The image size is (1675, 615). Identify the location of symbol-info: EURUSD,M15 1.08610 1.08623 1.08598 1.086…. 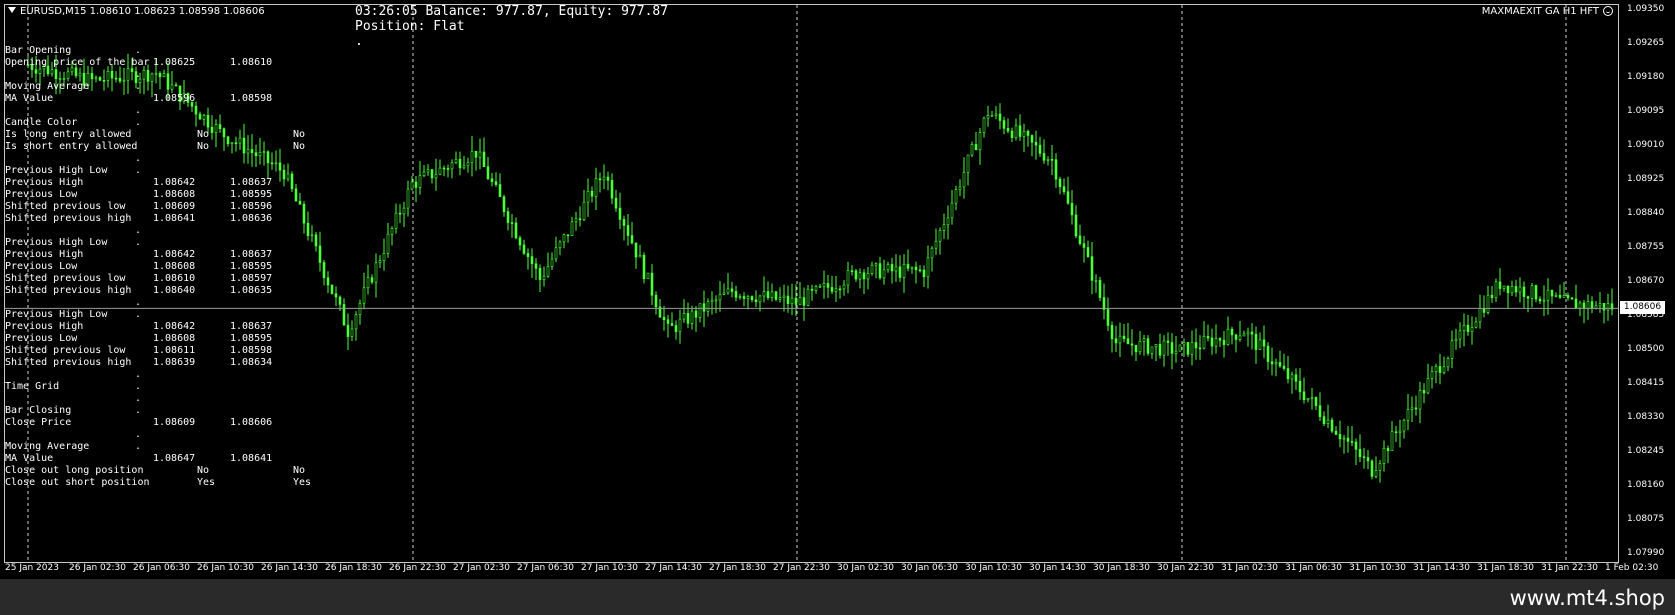
(136, 11).